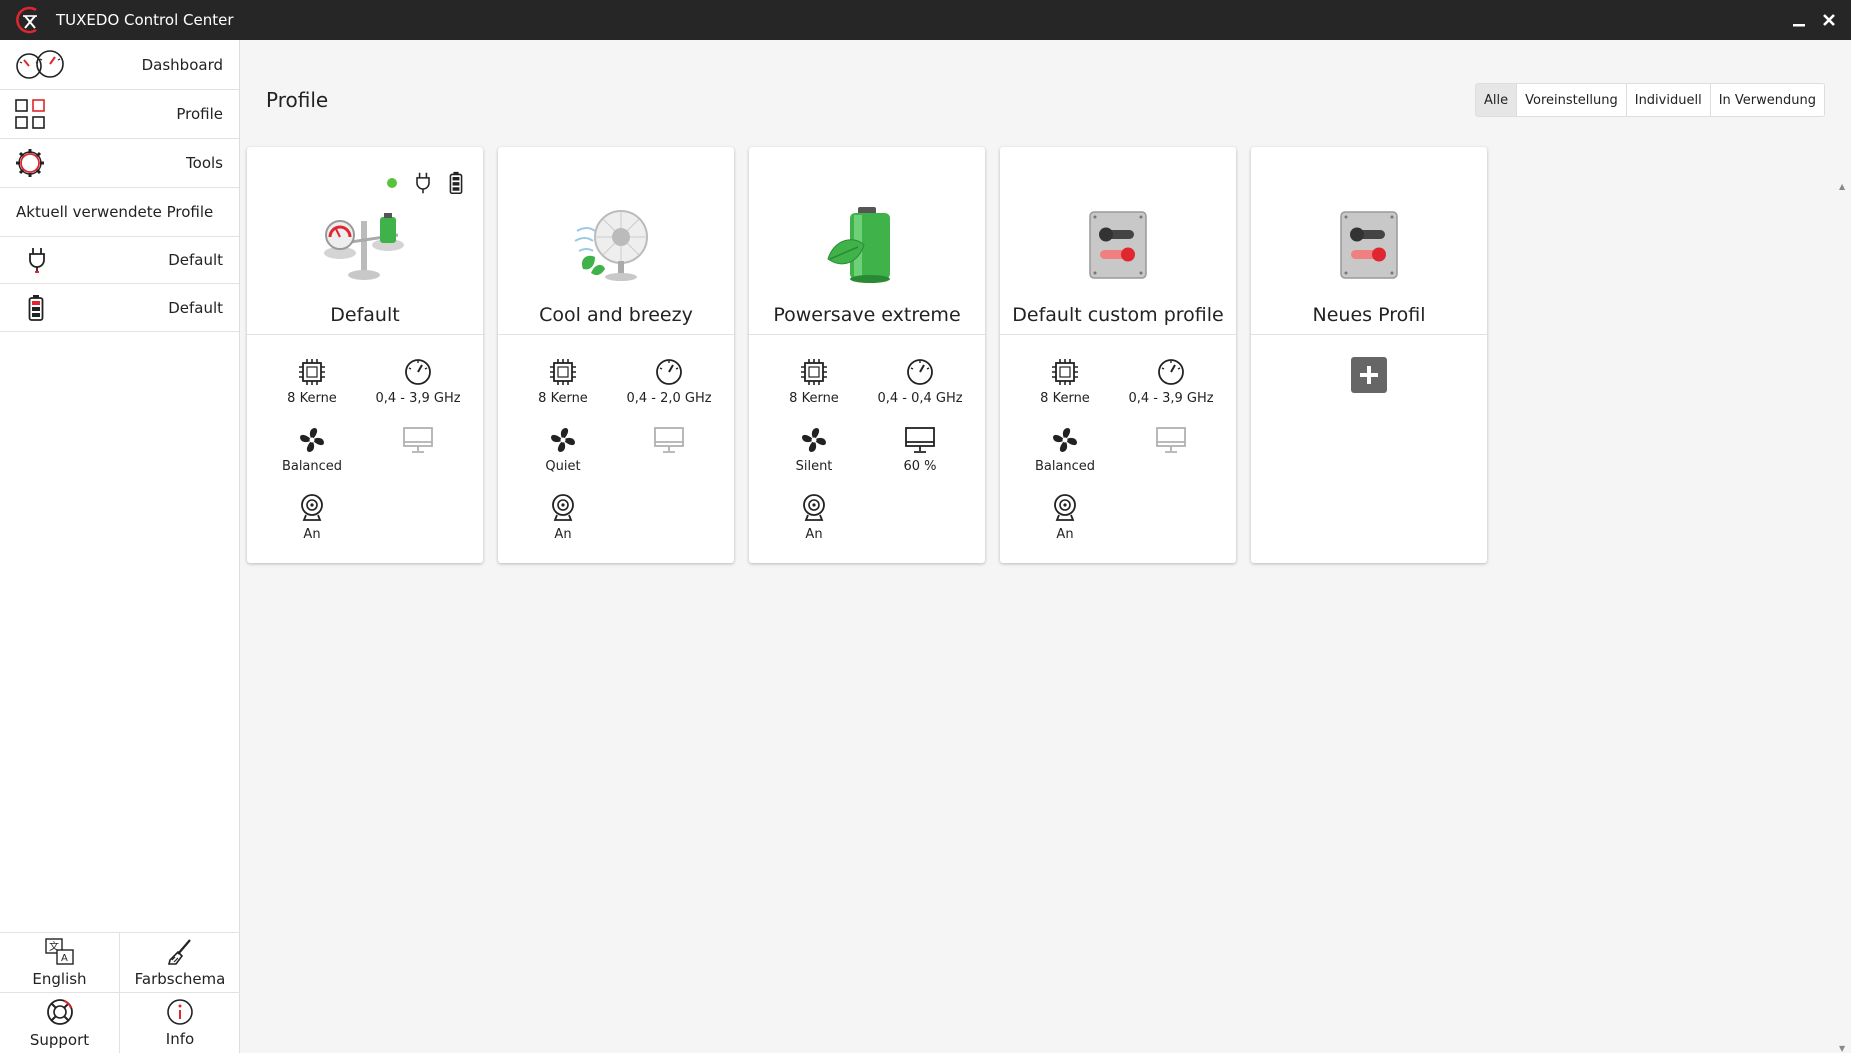  What do you see at coordinates (180, 1039) in the screenshot?
I see `info-label: Info` at bounding box center [180, 1039].